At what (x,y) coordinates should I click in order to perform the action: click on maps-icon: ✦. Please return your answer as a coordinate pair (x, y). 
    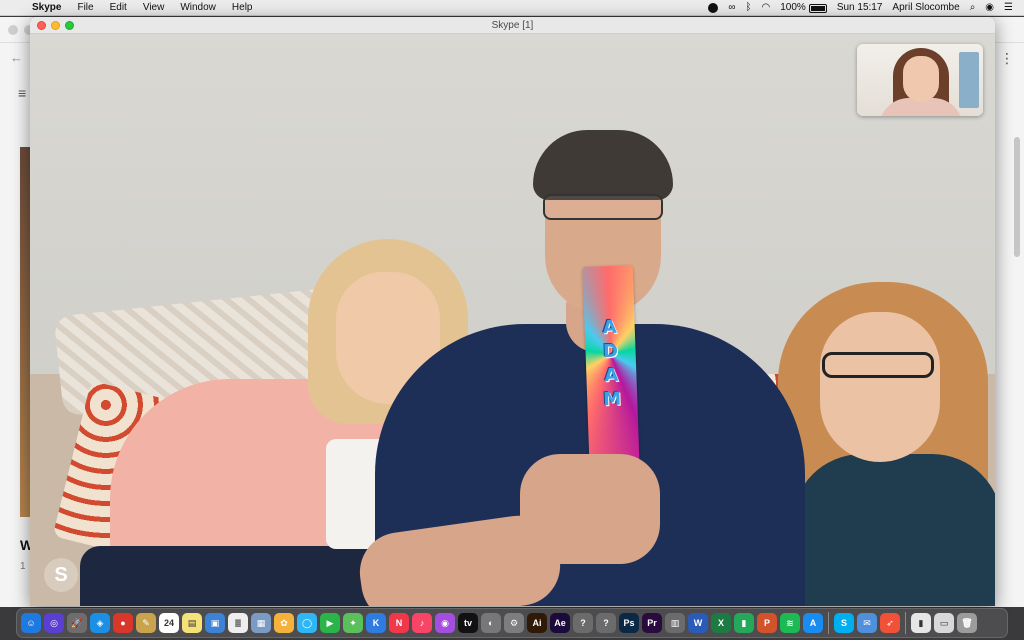
    Looking at the image, I should click on (353, 623).